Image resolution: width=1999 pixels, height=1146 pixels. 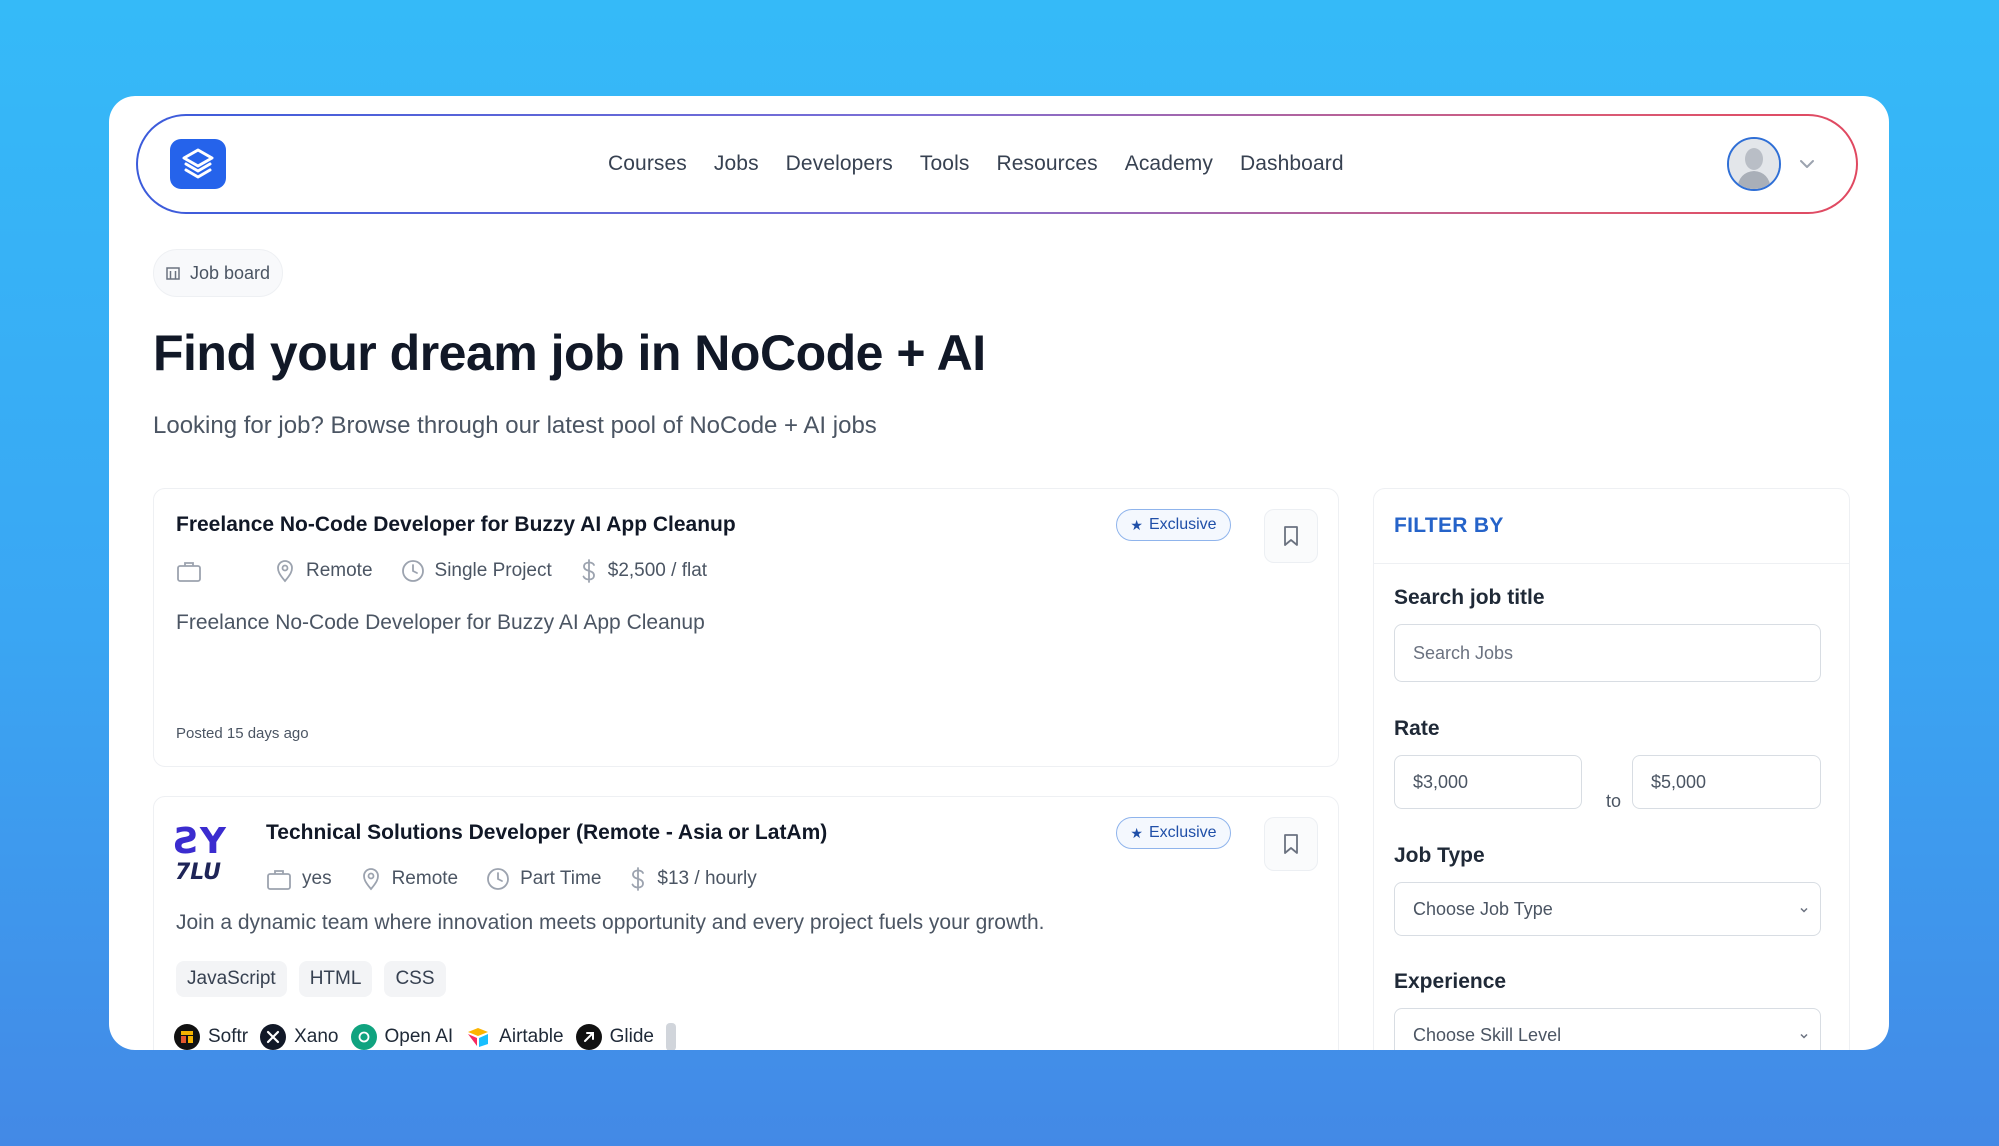 I want to click on rate-label: Rate, so click(x=1417, y=728).